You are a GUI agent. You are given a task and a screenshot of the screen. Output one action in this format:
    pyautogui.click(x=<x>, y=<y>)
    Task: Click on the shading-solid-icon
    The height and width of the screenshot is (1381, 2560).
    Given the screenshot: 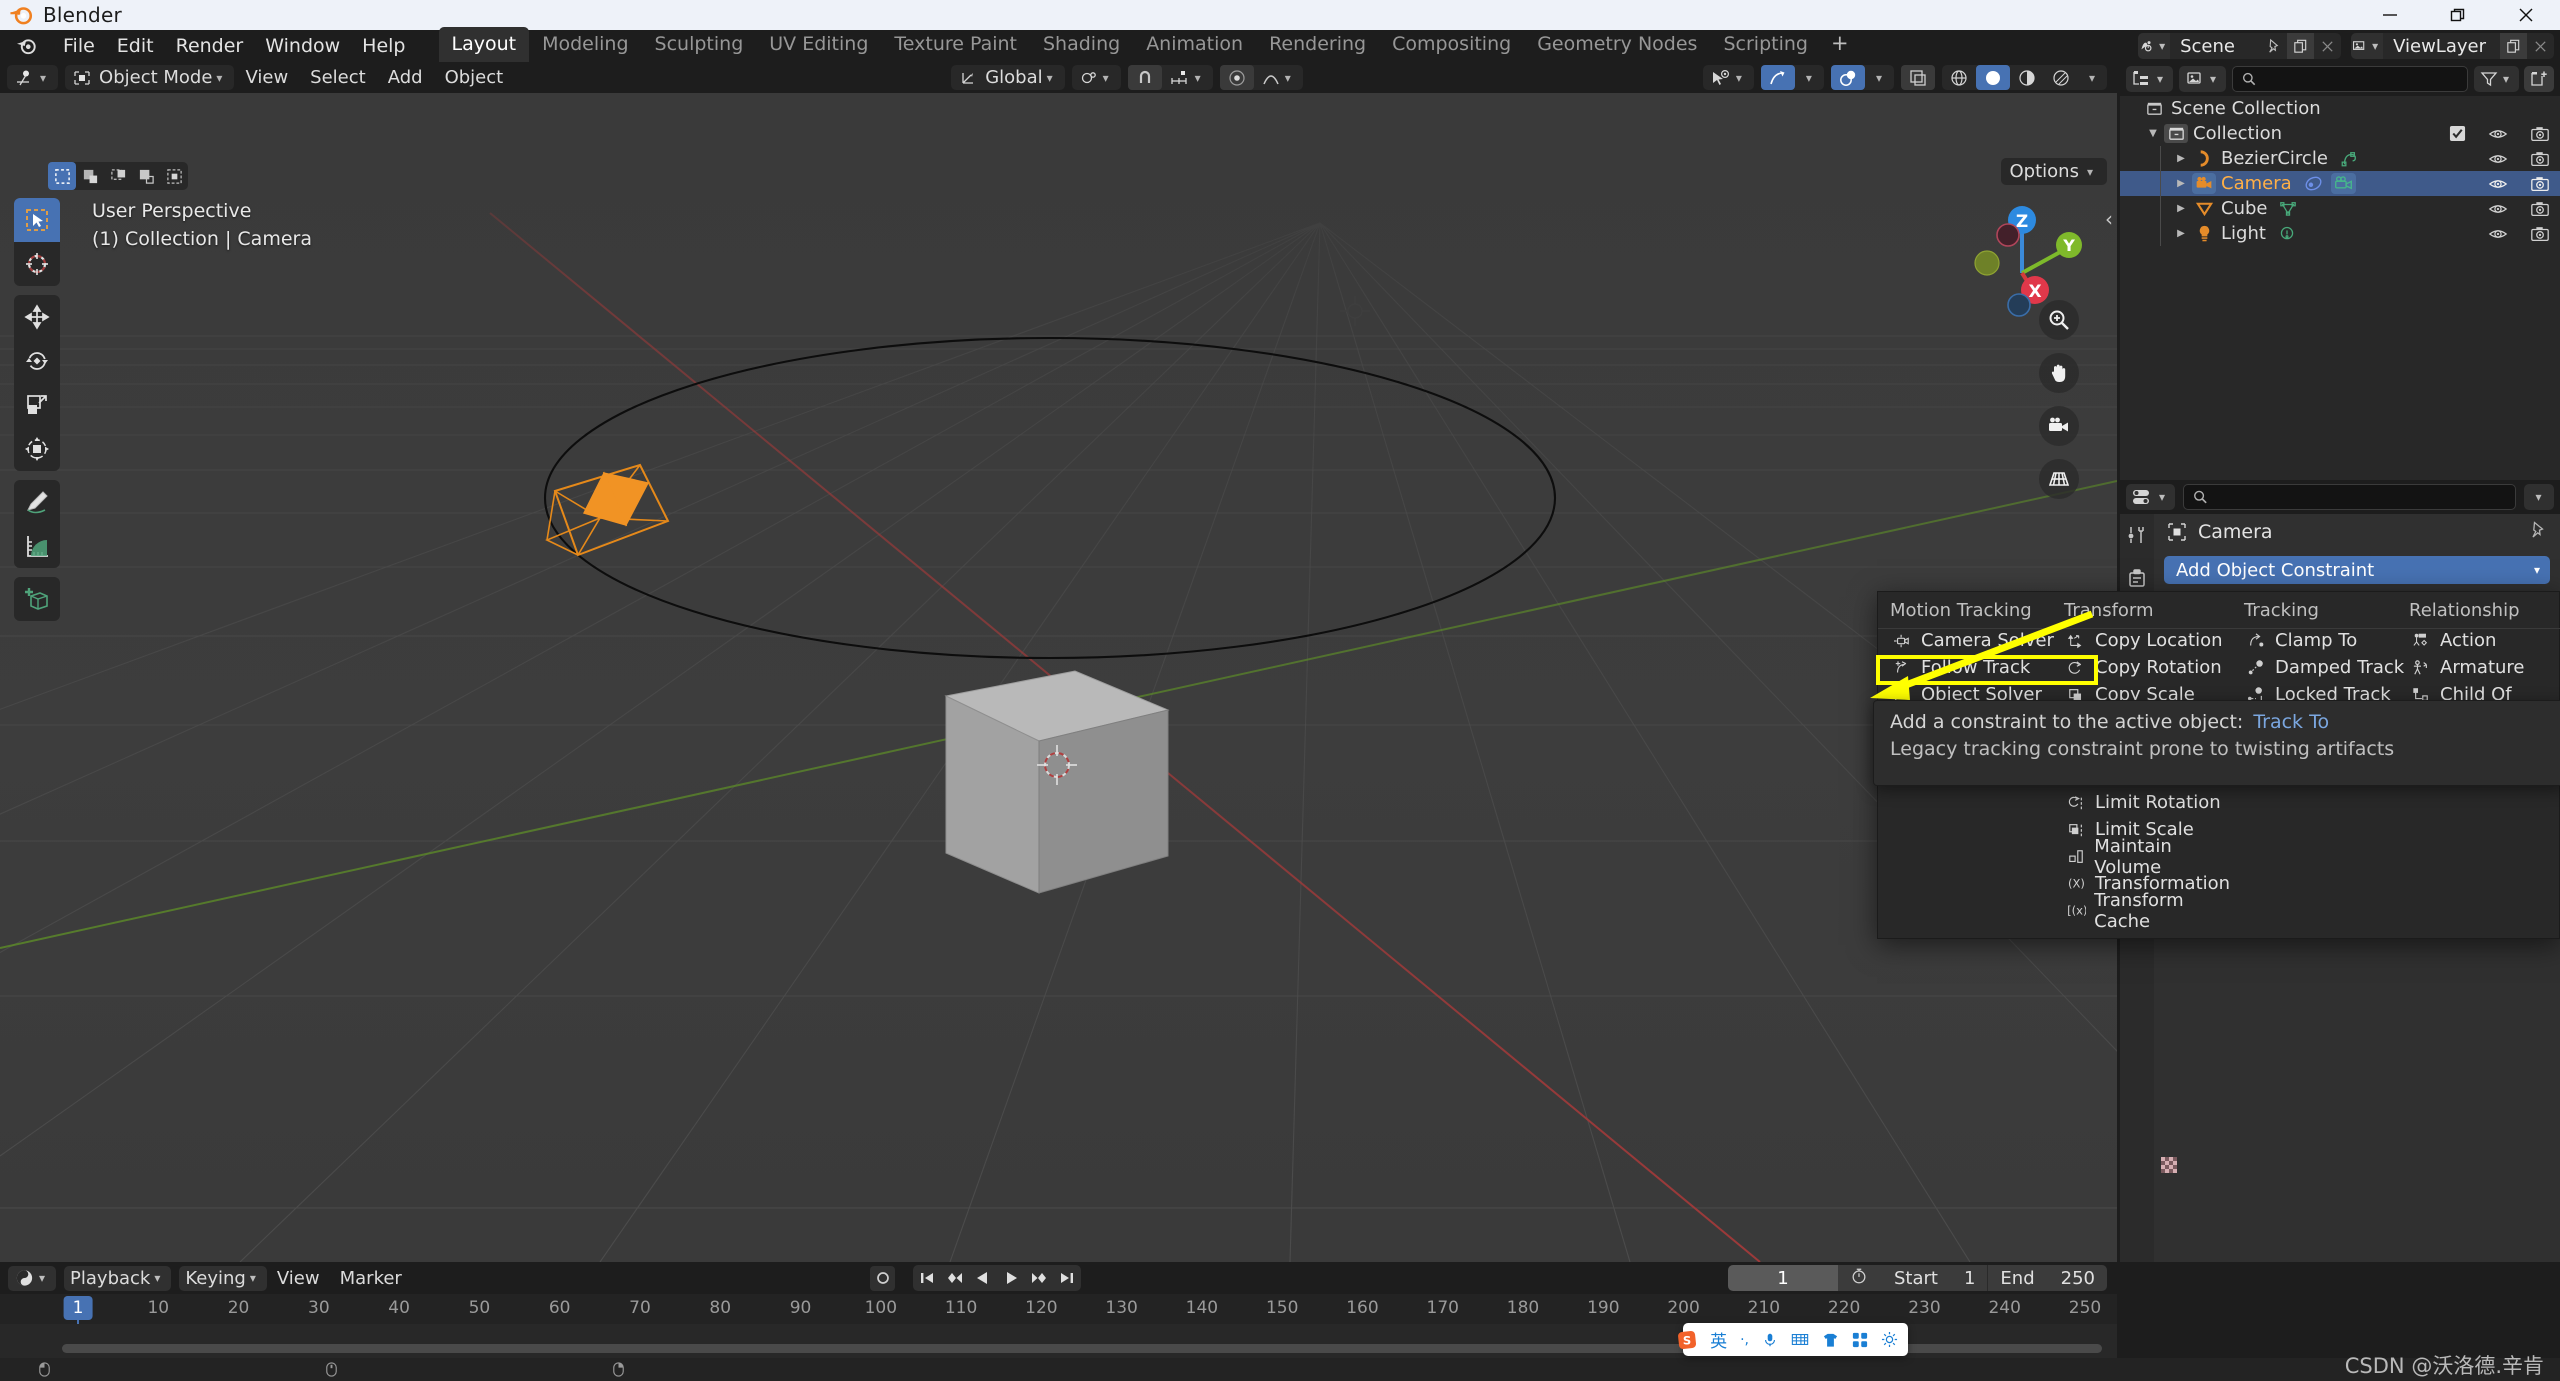 What is the action you would take?
    pyautogui.click(x=1992, y=77)
    